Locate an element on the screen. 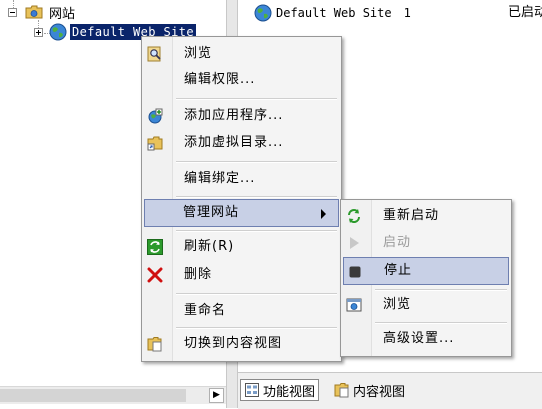  browse-label: 浏览 is located at coordinates (198, 53).